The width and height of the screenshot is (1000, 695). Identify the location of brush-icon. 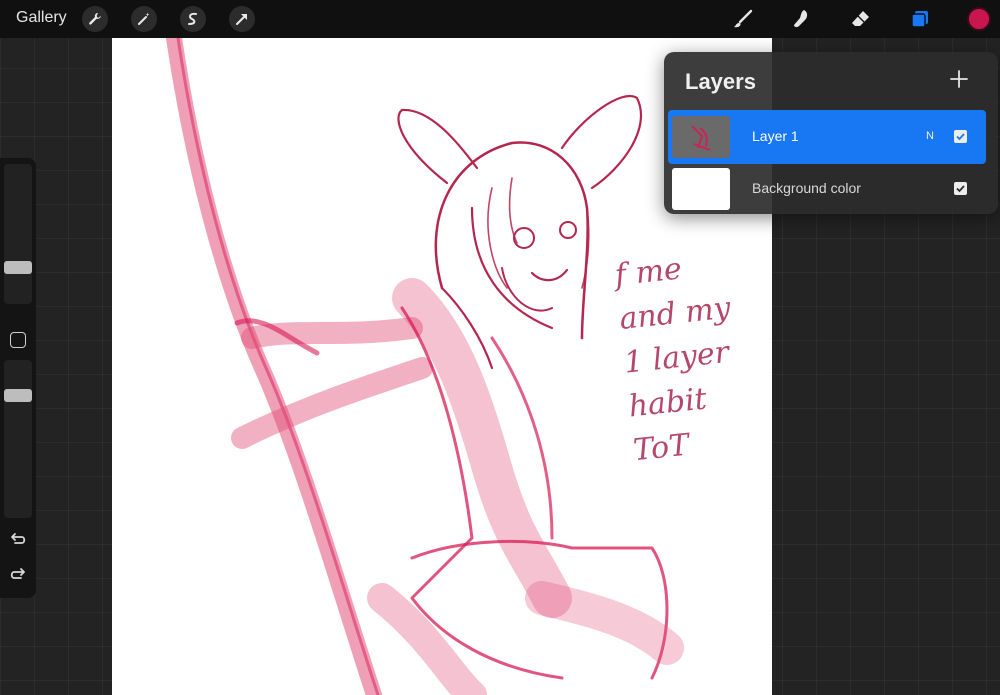
(743, 18).